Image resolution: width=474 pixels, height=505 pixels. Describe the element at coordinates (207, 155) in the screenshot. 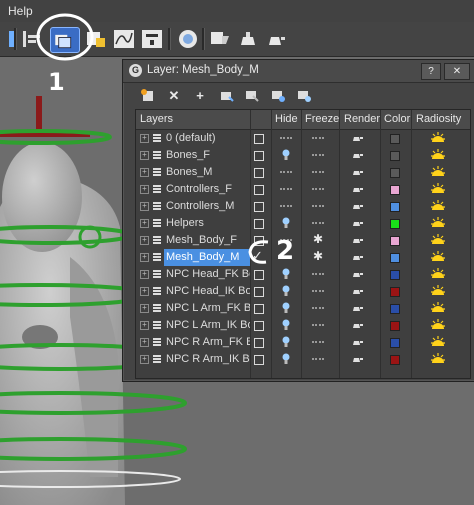

I see `layer-name-cell: Bones_F` at that location.